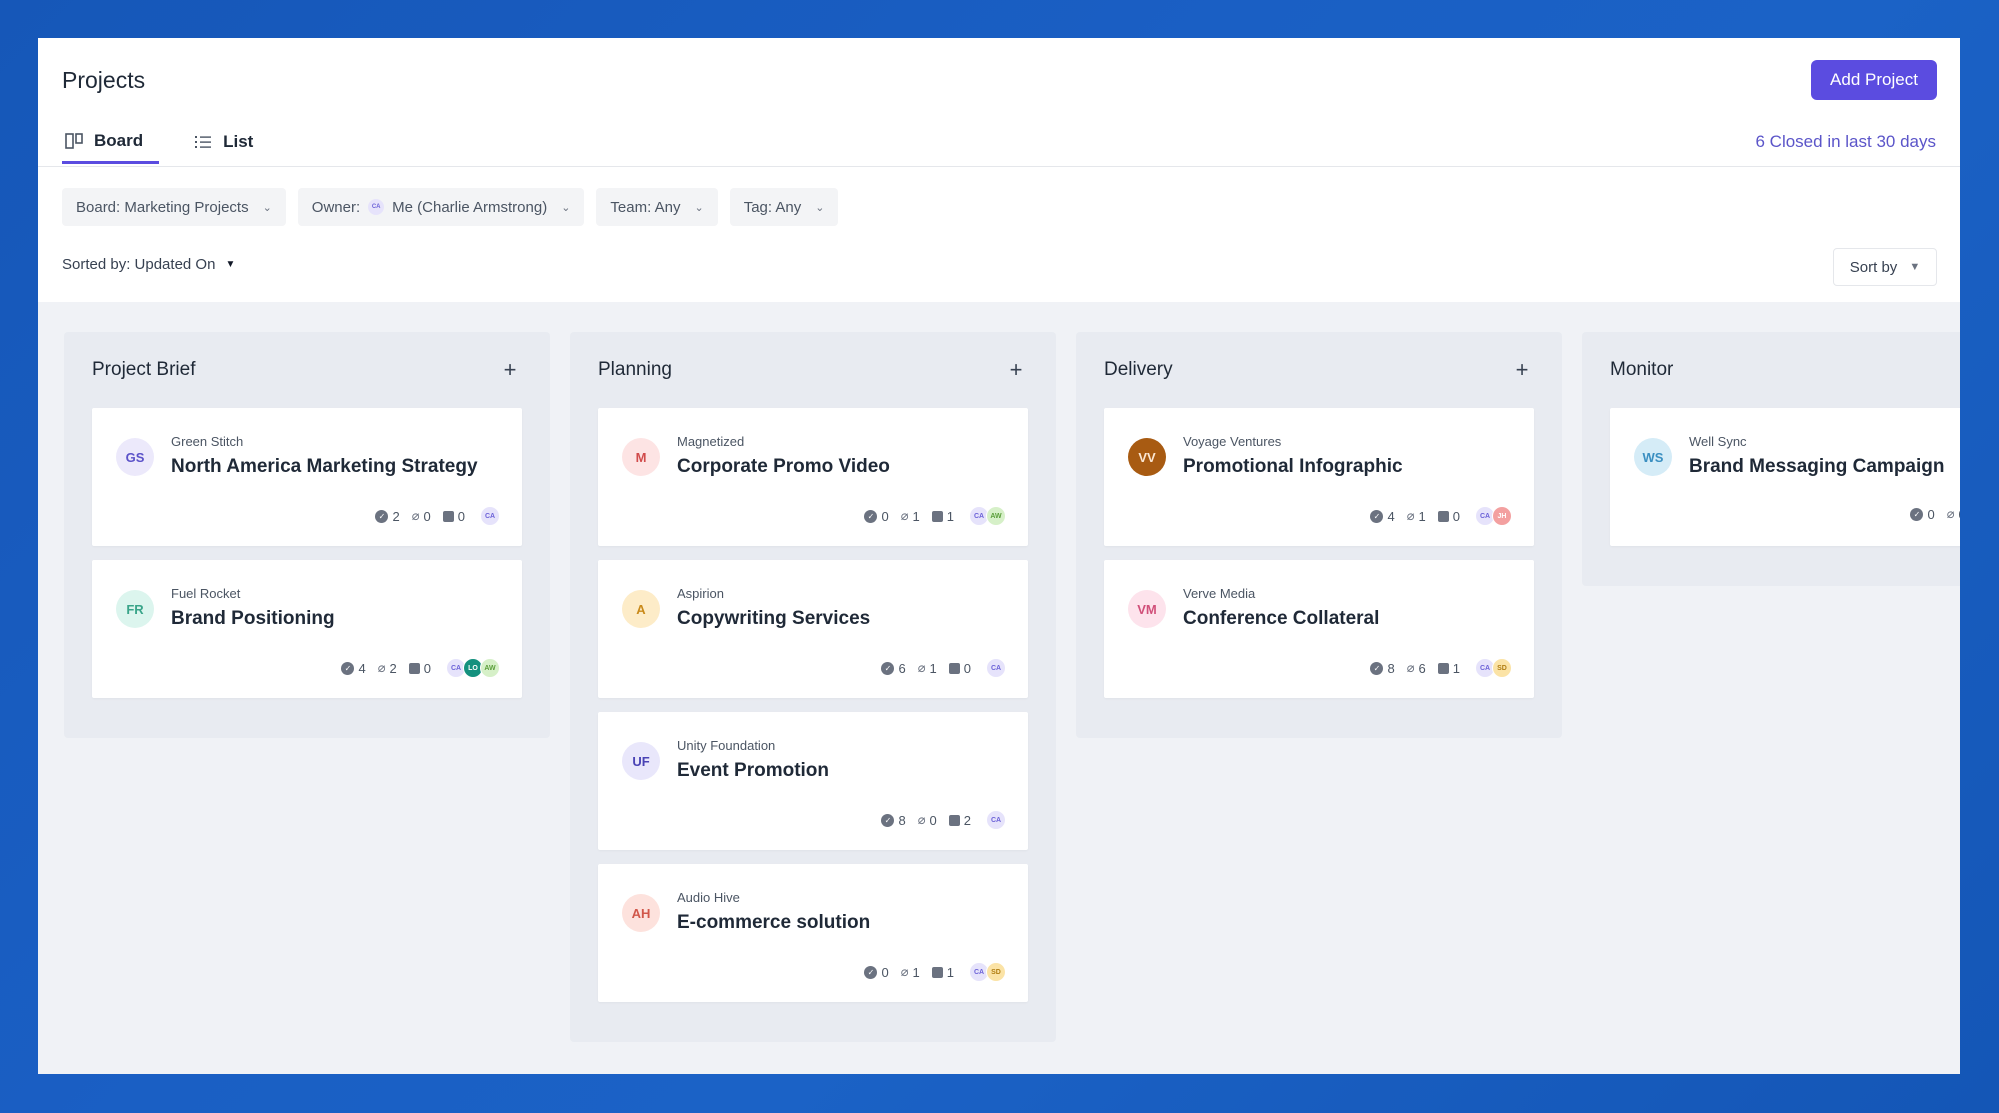 The width and height of the screenshot is (1999, 1113). Describe the element at coordinates (1281, 619) in the screenshot. I see `project-name: Conference Collateral` at that location.